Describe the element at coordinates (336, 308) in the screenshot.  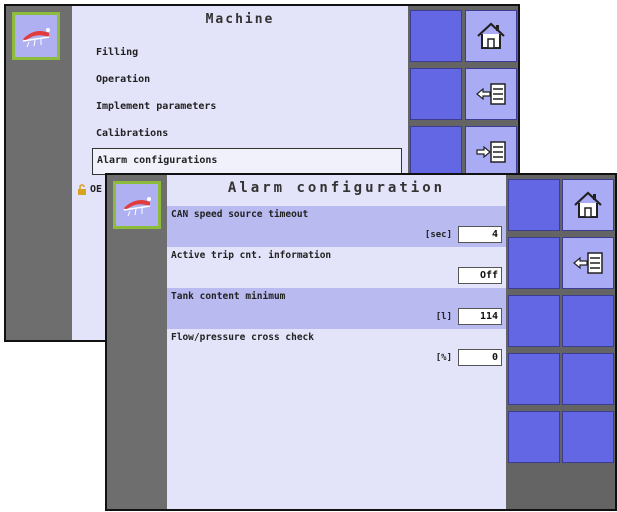
I see `param-row-tank-content-minimum: Tank content minimum [l] 114` at that location.